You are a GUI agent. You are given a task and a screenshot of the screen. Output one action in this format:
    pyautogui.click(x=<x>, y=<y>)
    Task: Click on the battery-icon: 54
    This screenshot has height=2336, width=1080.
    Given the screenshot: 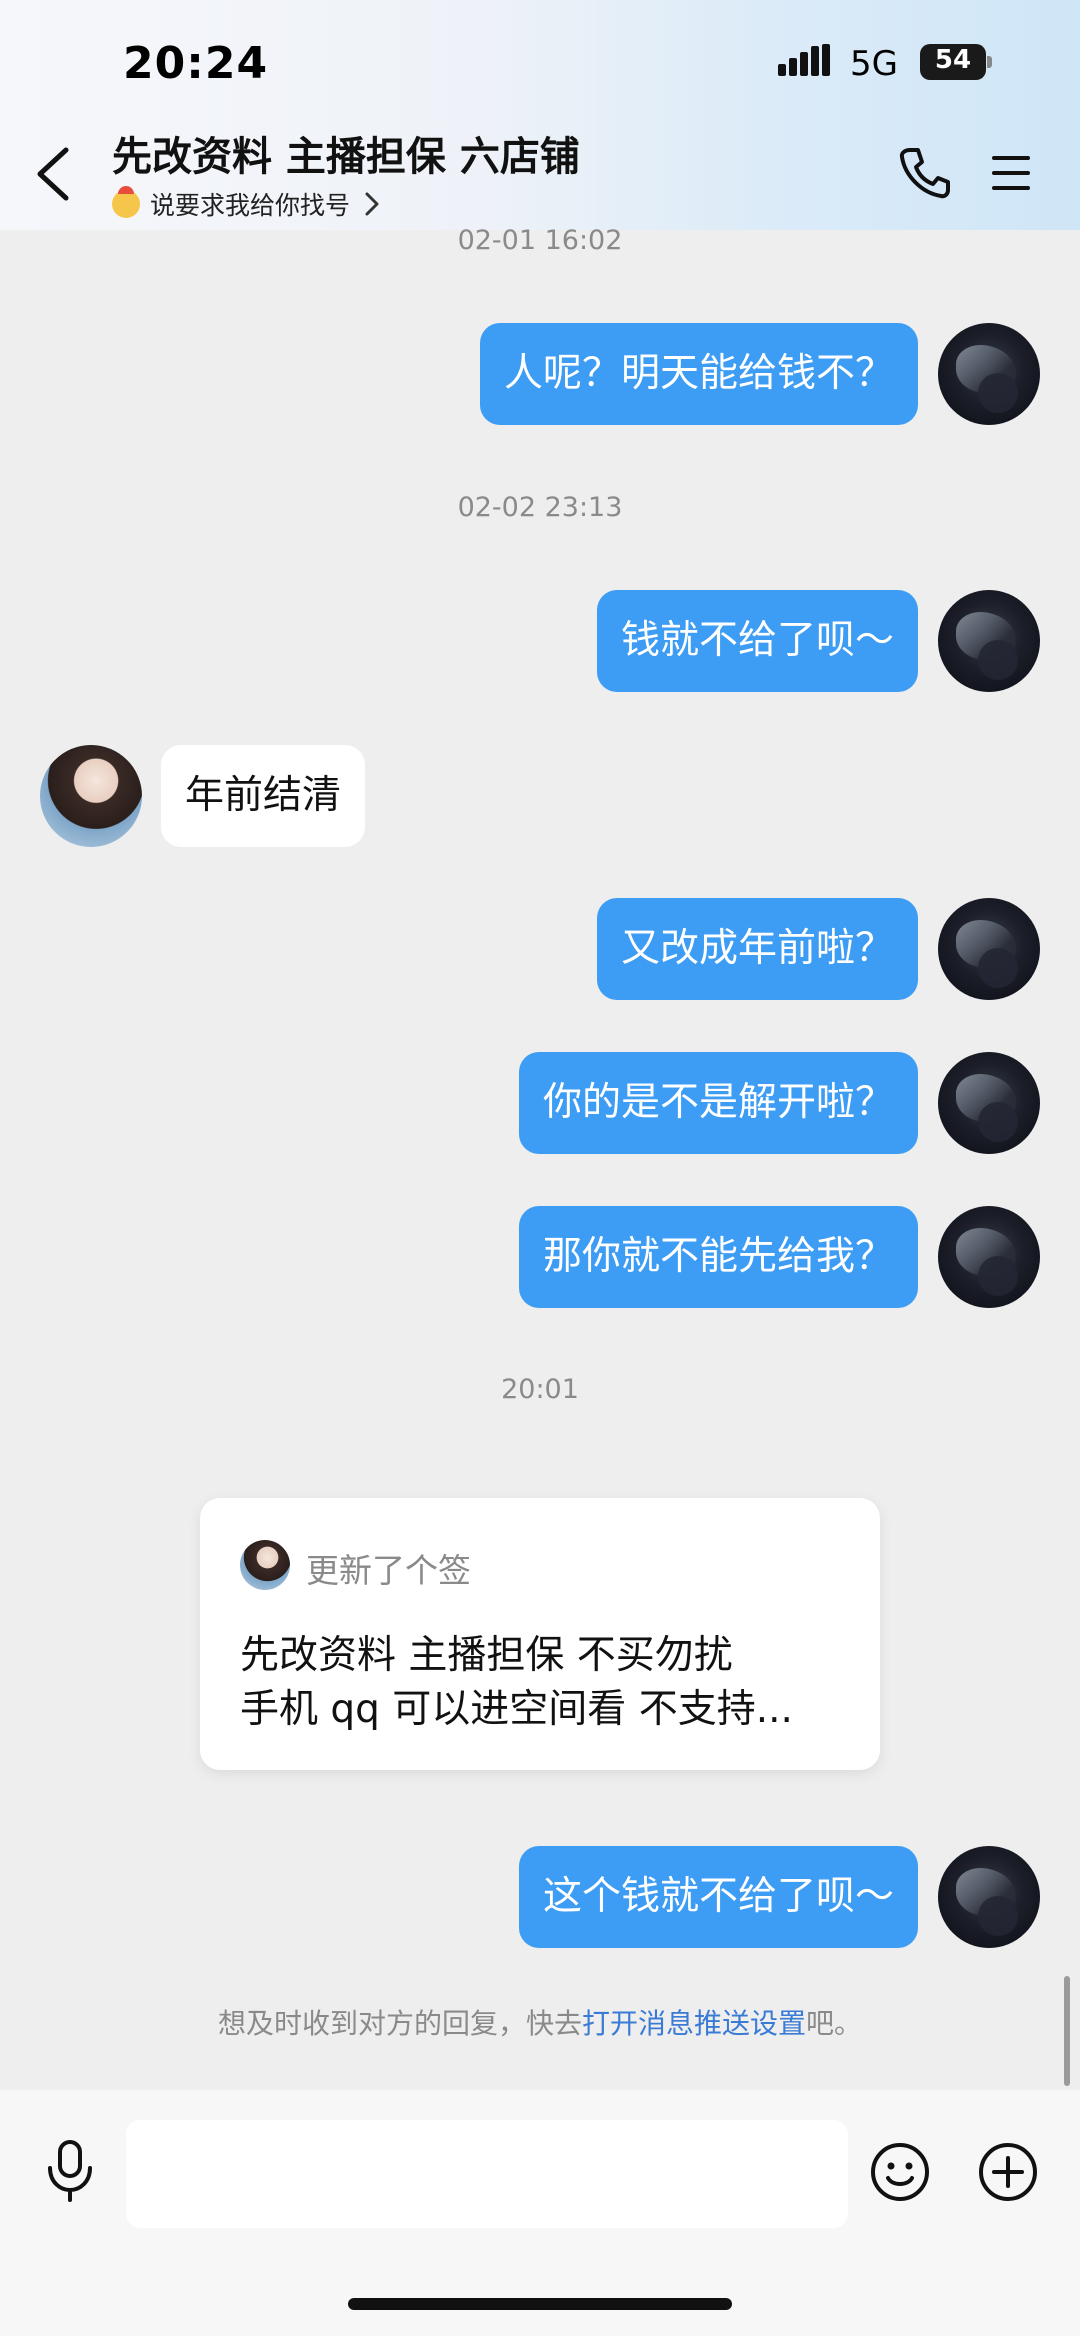 What is the action you would take?
    pyautogui.click(x=956, y=63)
    